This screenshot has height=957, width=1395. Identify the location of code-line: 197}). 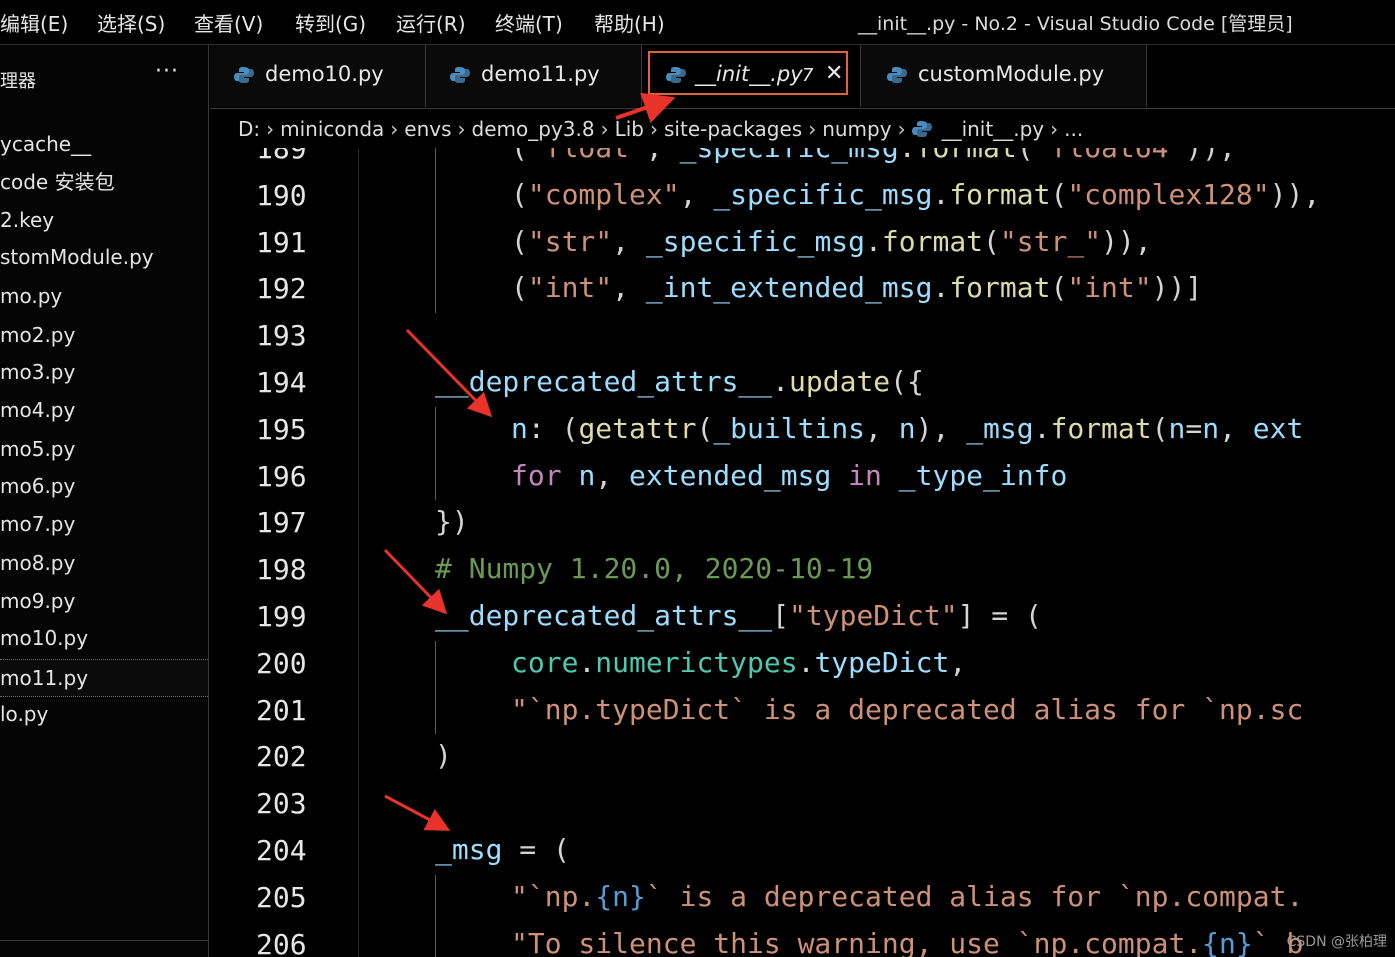
(802, 523).